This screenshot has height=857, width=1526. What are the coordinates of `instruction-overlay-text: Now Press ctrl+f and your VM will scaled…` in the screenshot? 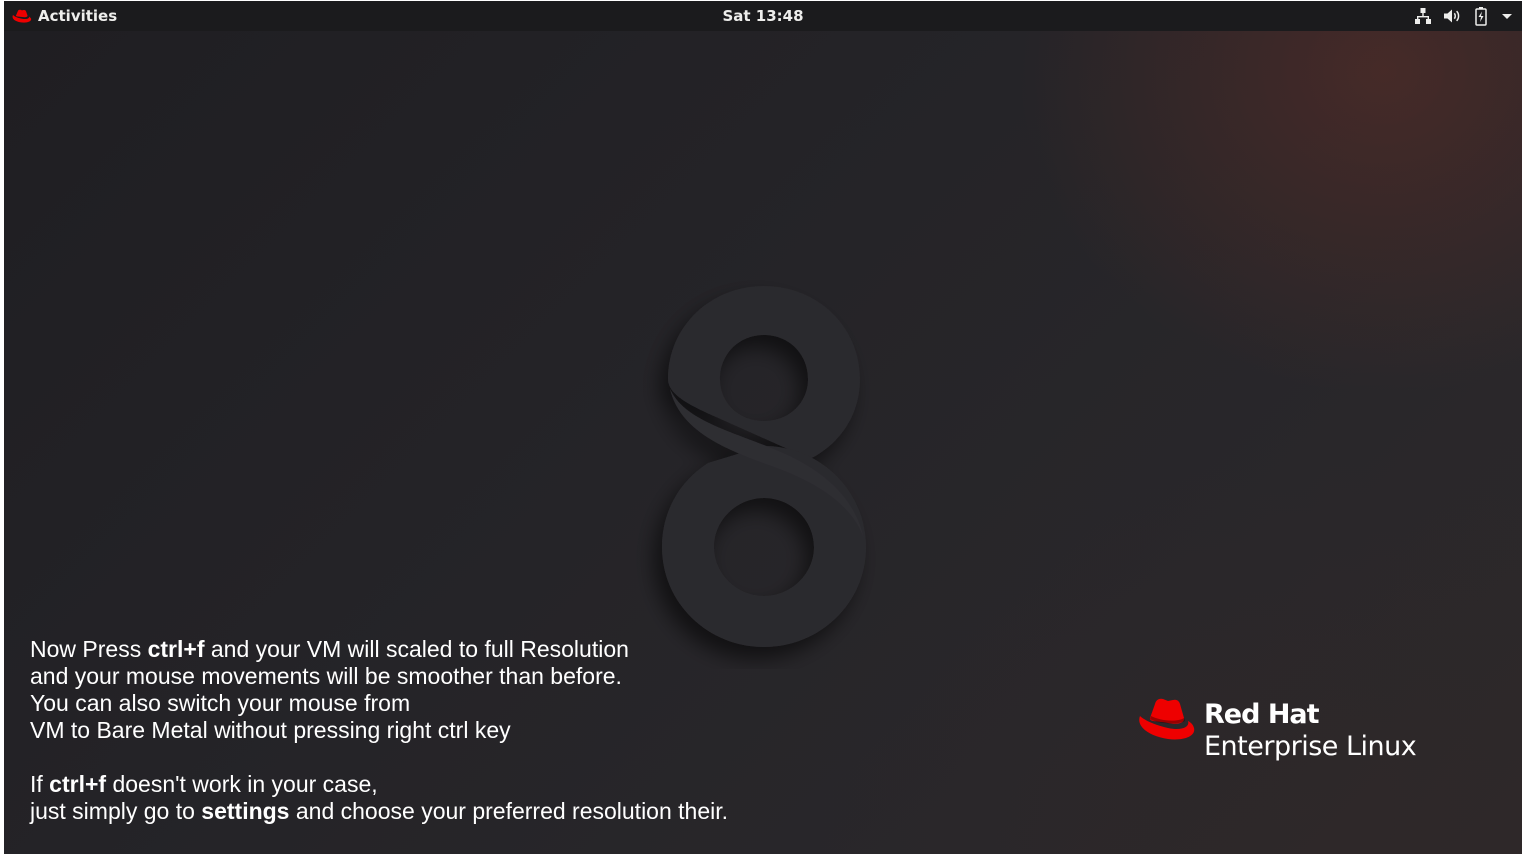 It's located at (379, 730).